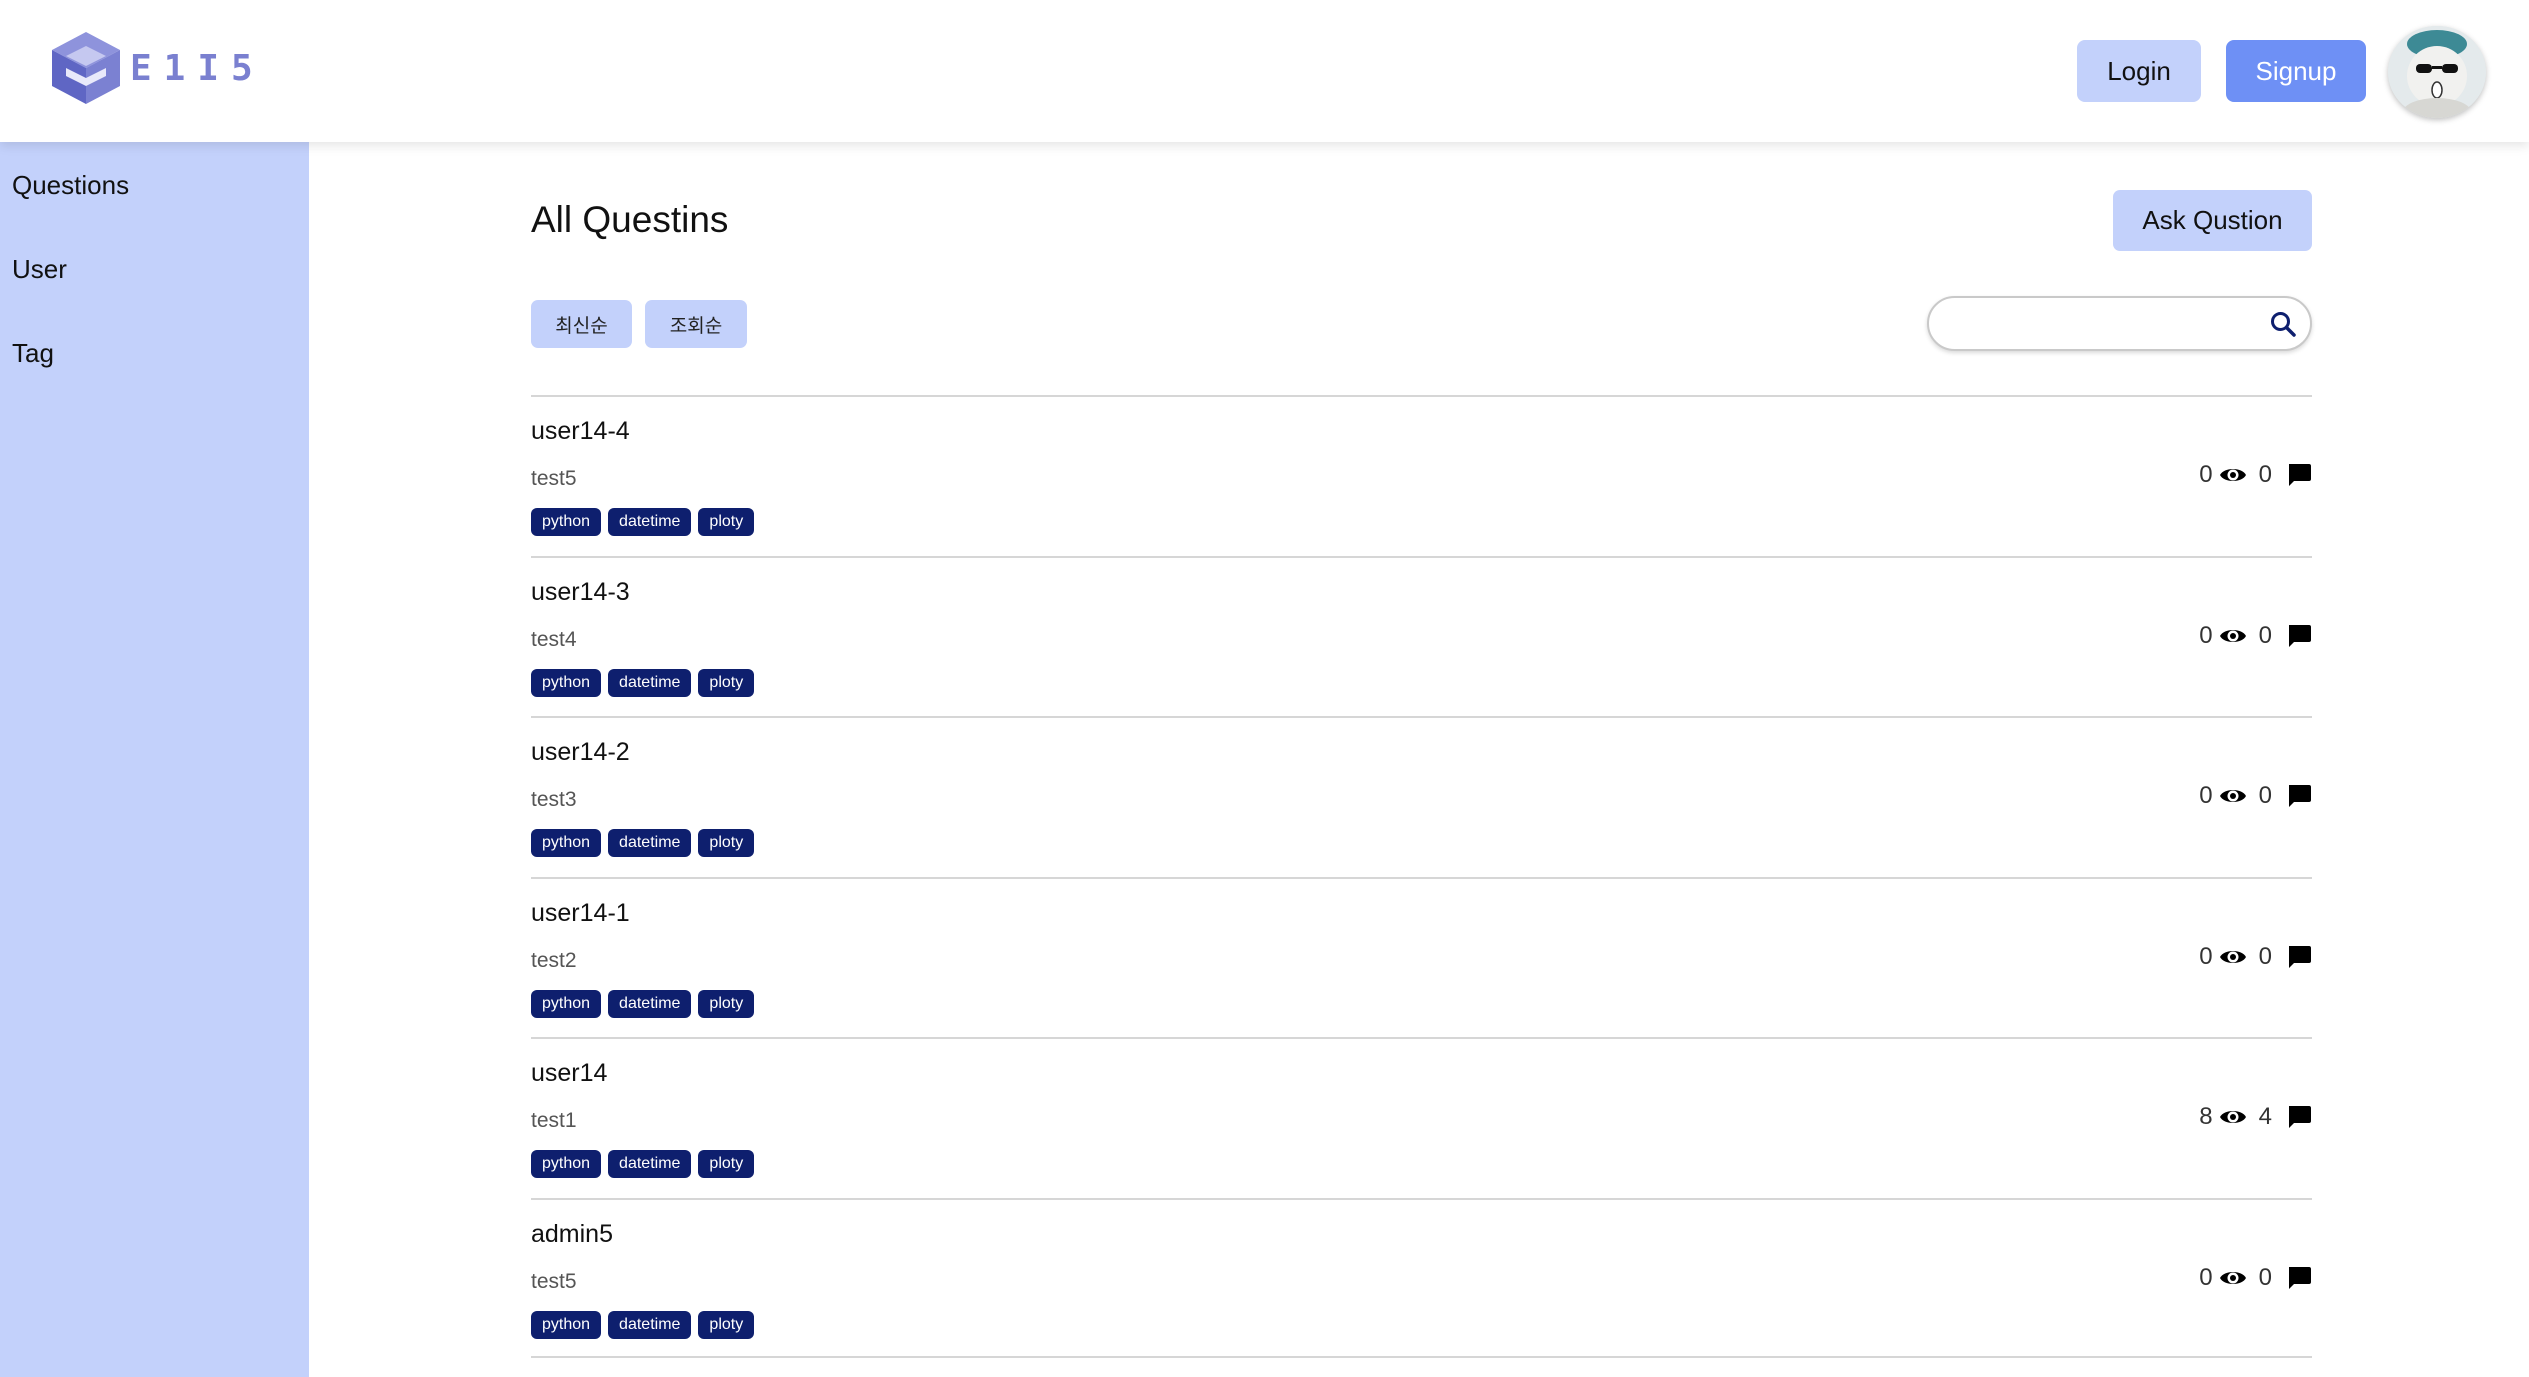  What do you see at coordinates (580, 431) in the screenshot?
I see `question-title: user14-4` at bounding box center [580, 431].